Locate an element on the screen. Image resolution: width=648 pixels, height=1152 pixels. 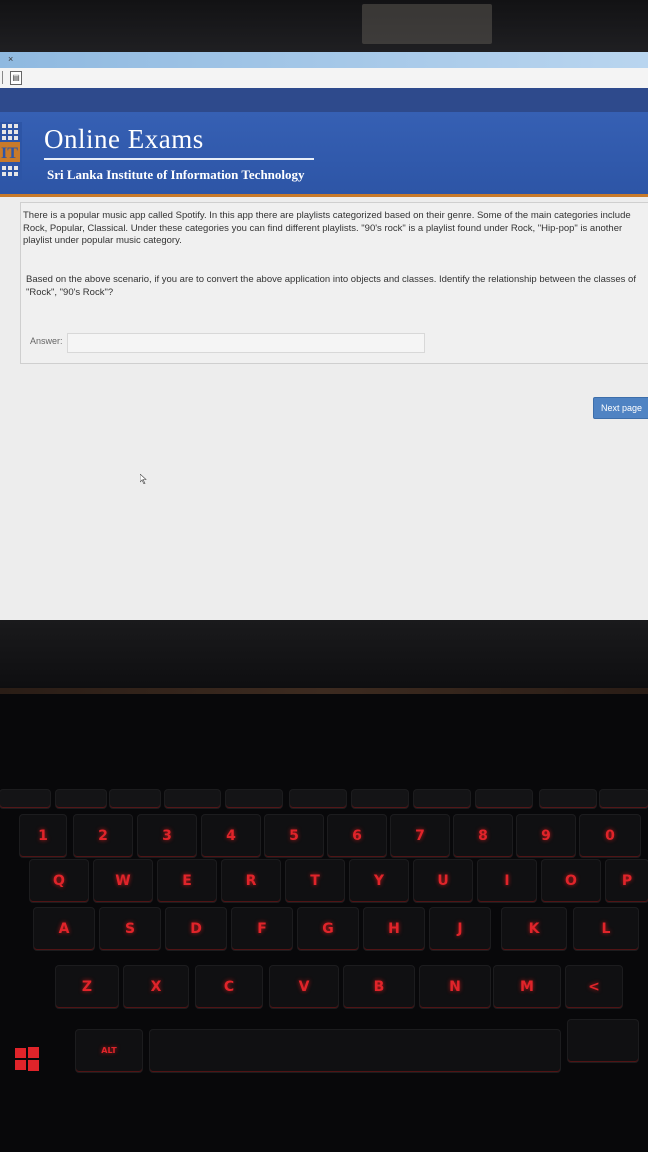
laptop-top-bezel is located at coordinates (324, 26).